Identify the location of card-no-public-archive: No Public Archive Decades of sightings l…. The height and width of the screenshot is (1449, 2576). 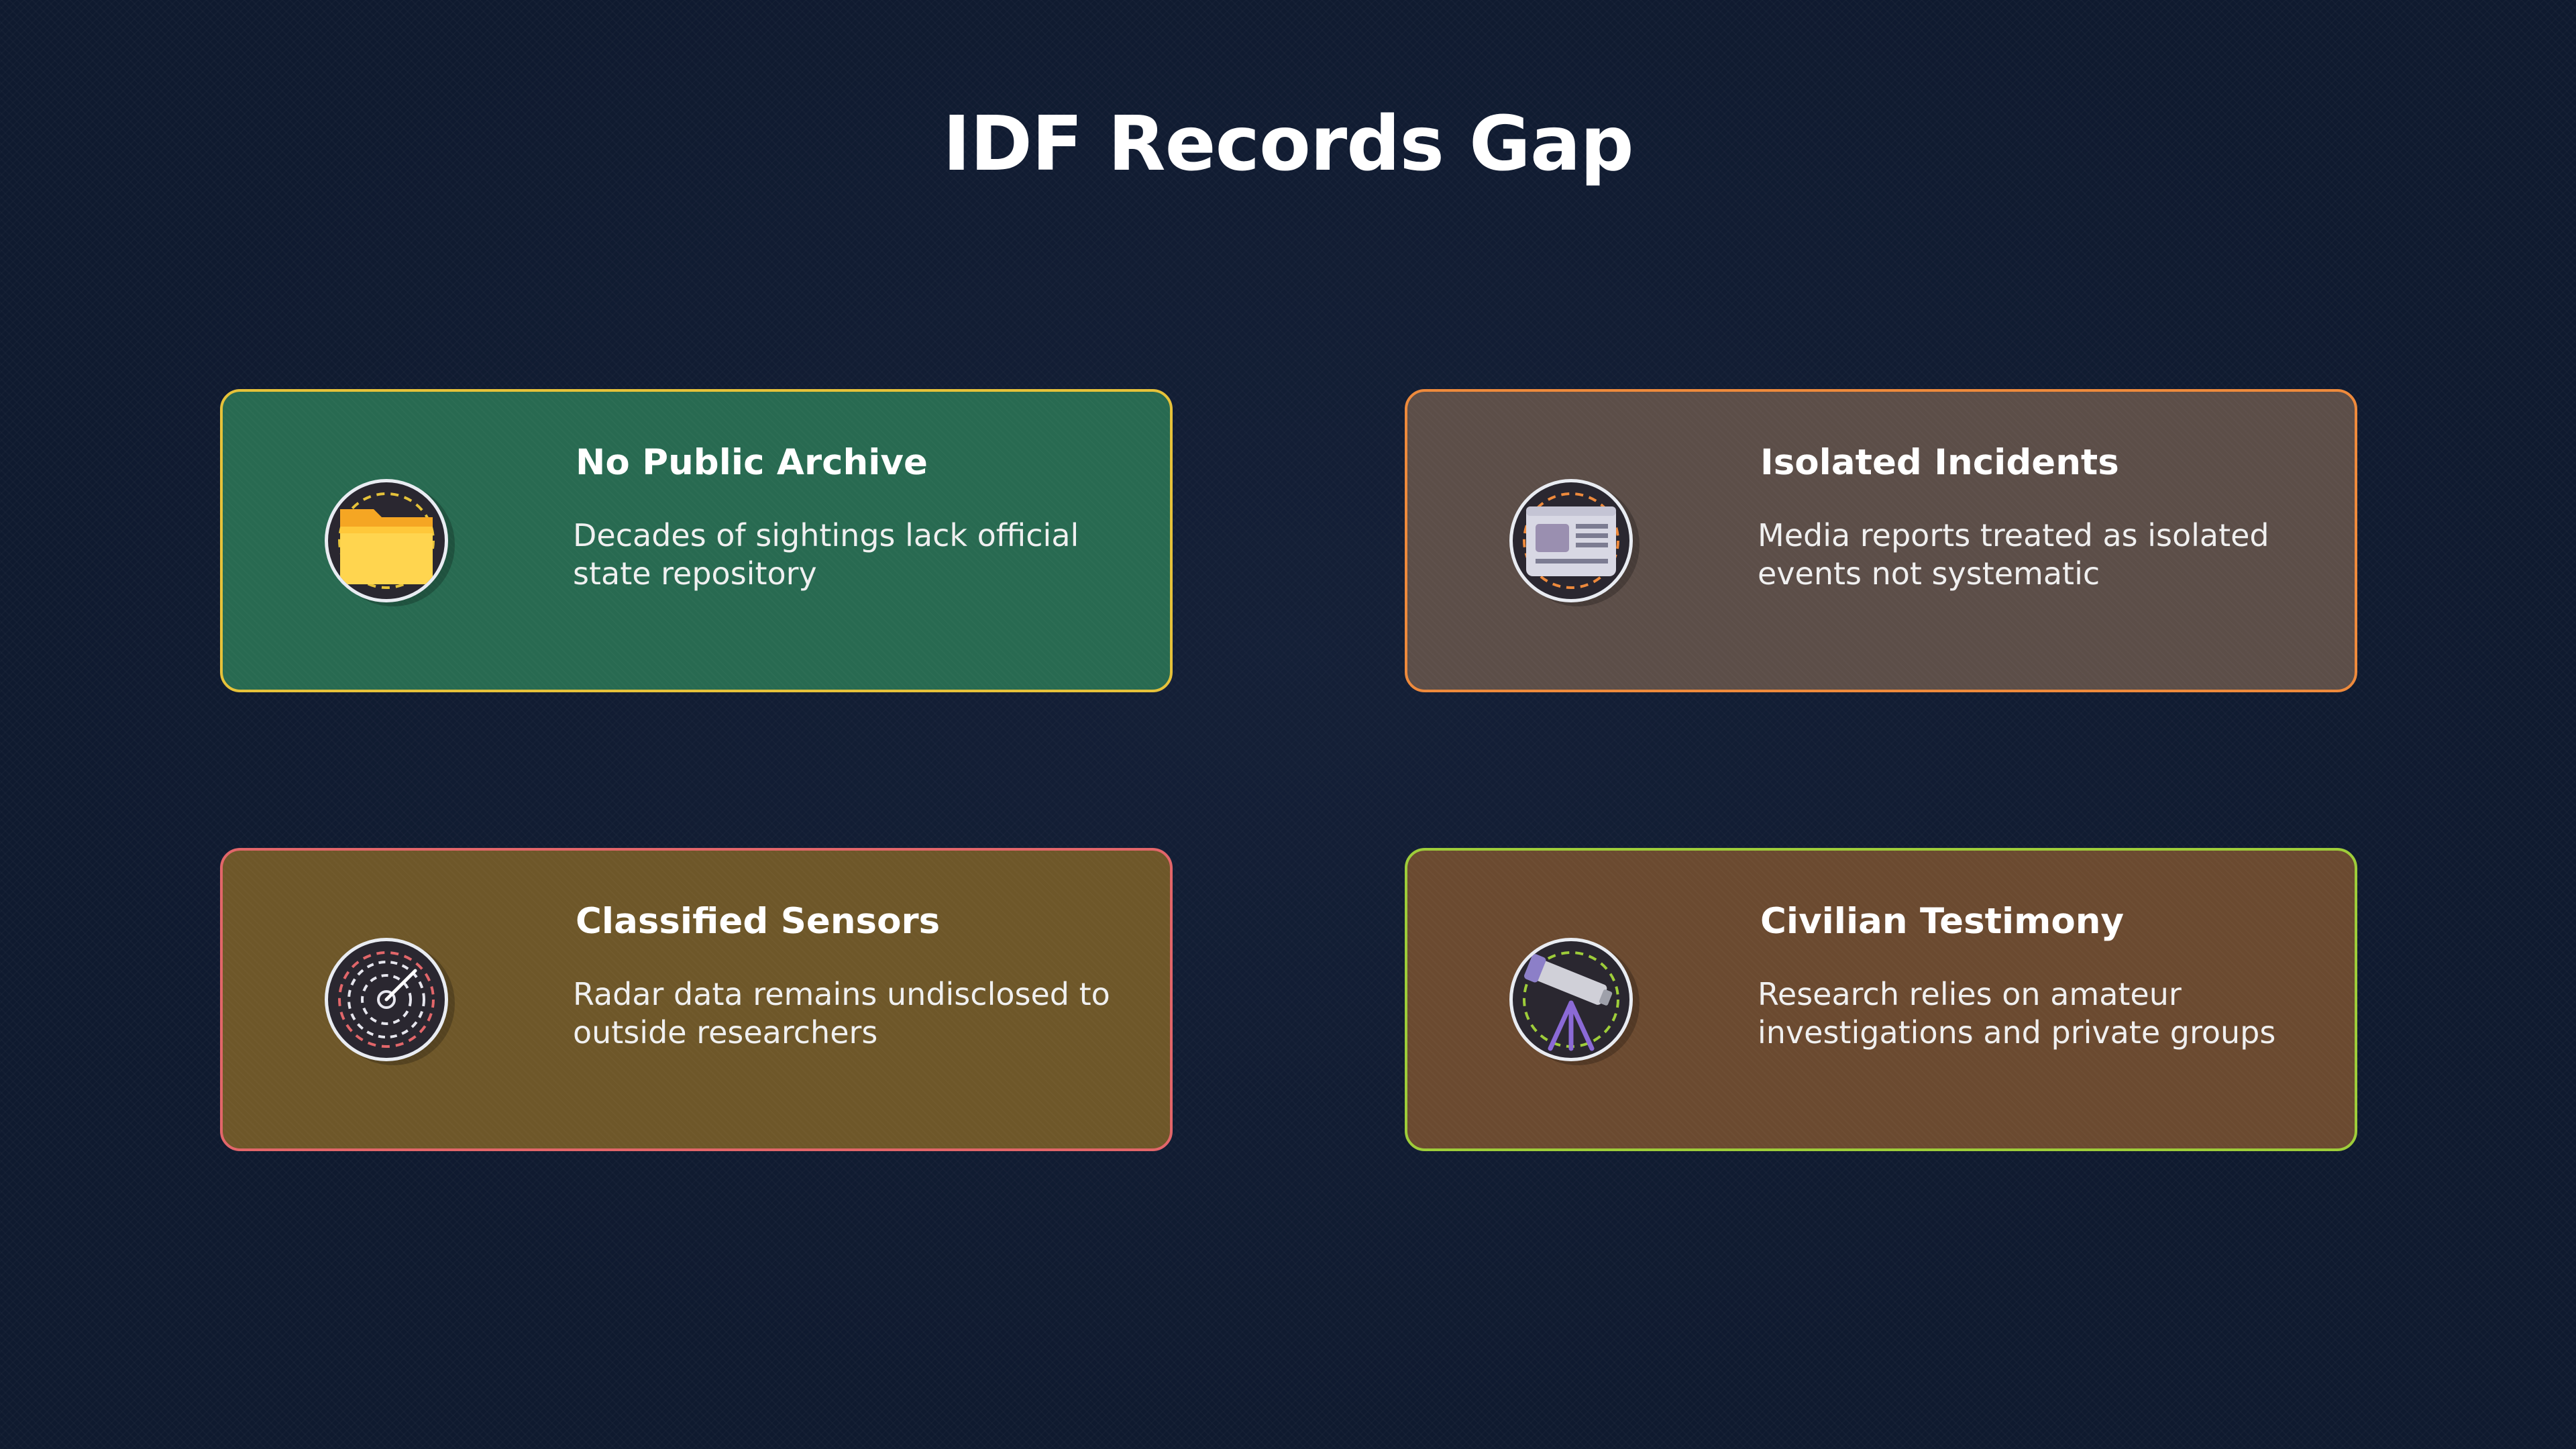
(696, 540).